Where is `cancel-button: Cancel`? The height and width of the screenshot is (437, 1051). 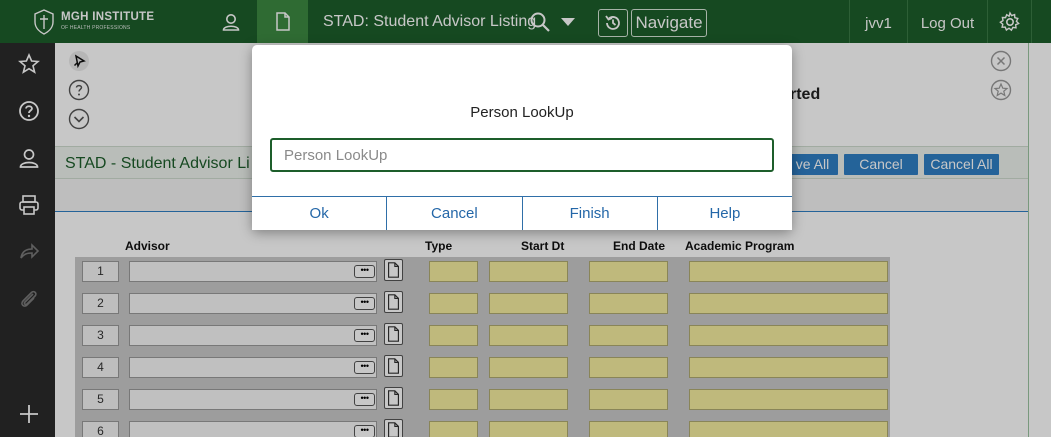
cancel-button: Cancel is located at coordinates (455, 213).